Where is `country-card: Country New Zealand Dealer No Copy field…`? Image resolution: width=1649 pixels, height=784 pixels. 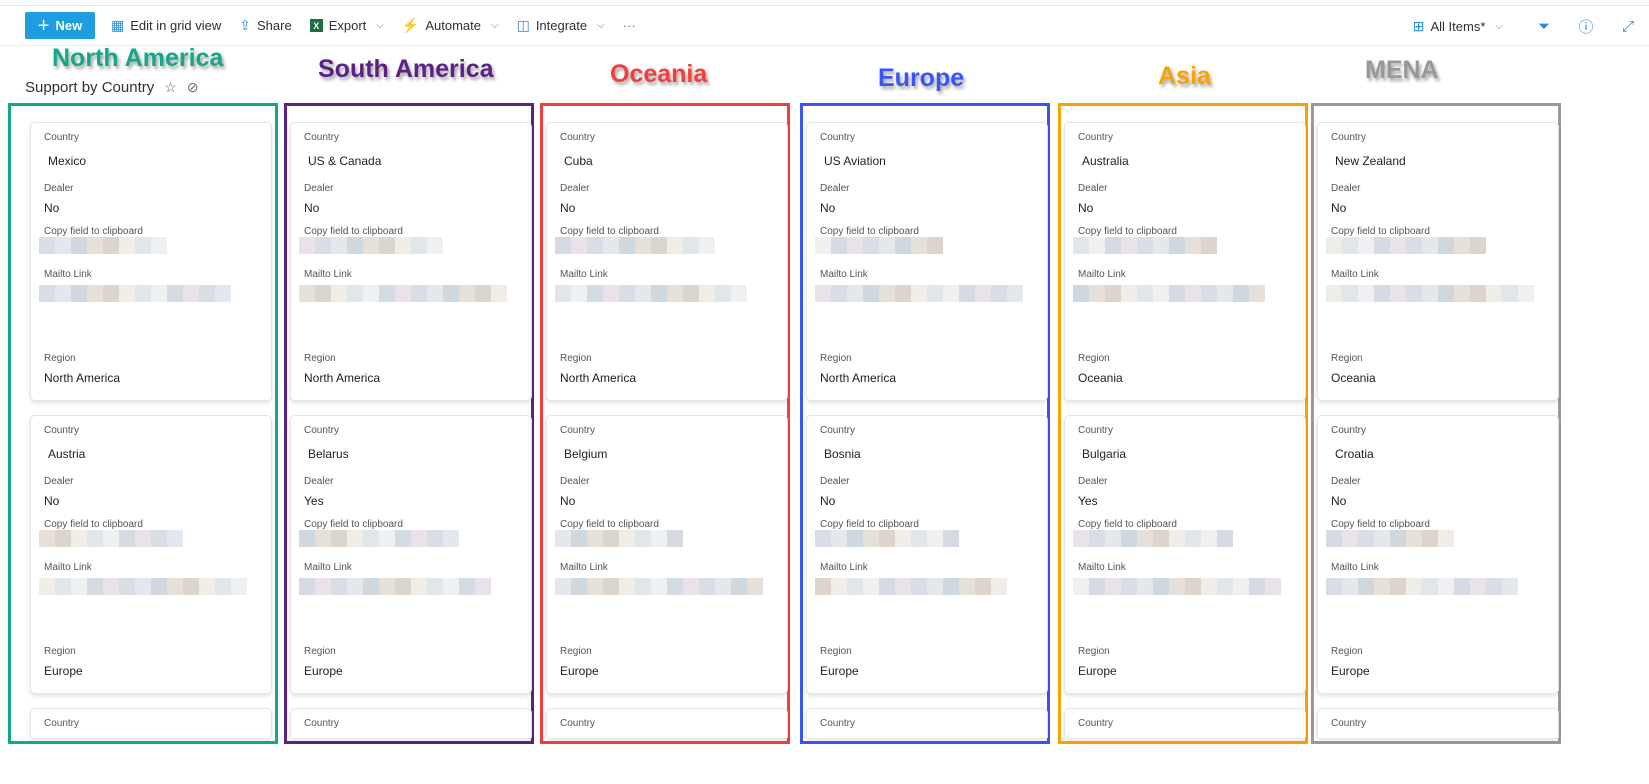 country-card: Country New Zealand Dealer No Copy field… is located at coordinates (1438, 261).